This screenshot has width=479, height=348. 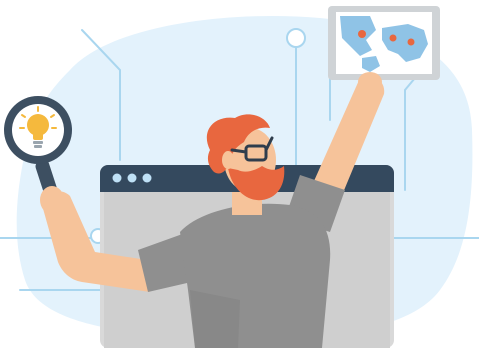 I want to click on world-map-icon, so click(x=384, y=43).